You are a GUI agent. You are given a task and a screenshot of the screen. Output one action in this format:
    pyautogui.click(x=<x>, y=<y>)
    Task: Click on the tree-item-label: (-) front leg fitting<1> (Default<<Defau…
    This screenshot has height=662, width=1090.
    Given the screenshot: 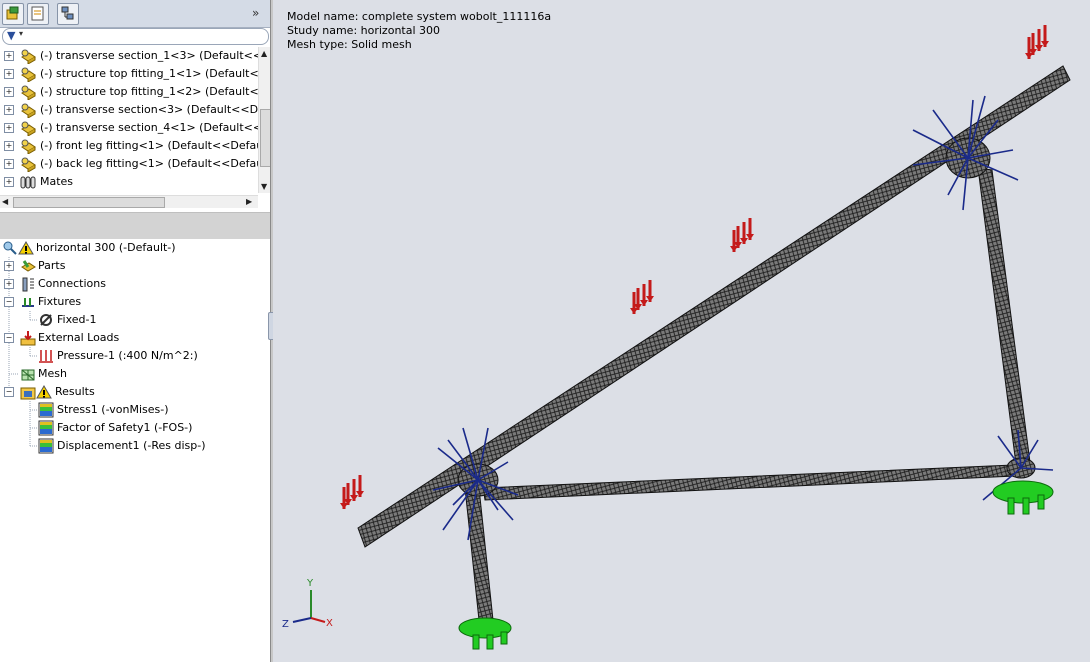 What is the action you would take?
    pyautogui.click(x=149, y=145)
    